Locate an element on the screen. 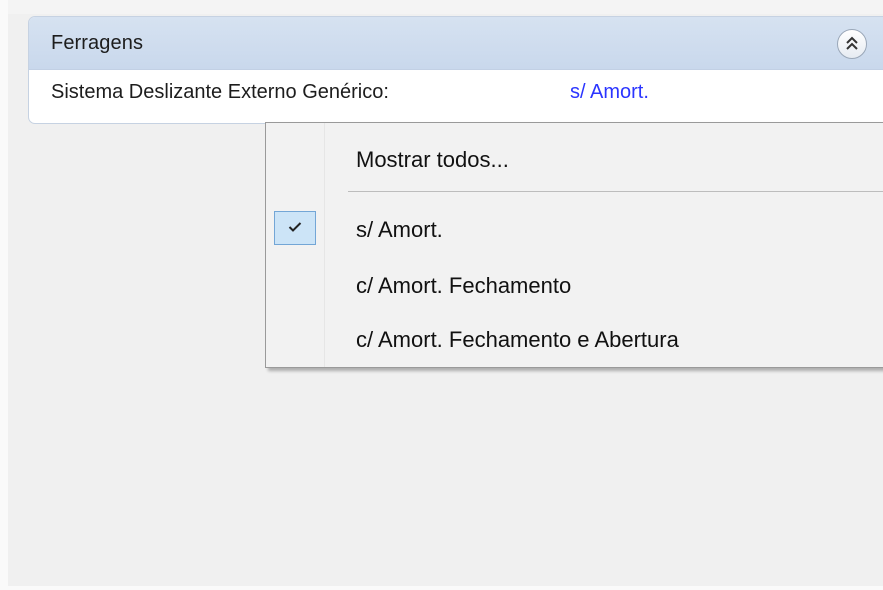  chevron-double-up-icon is located at coordinates (852, 43).